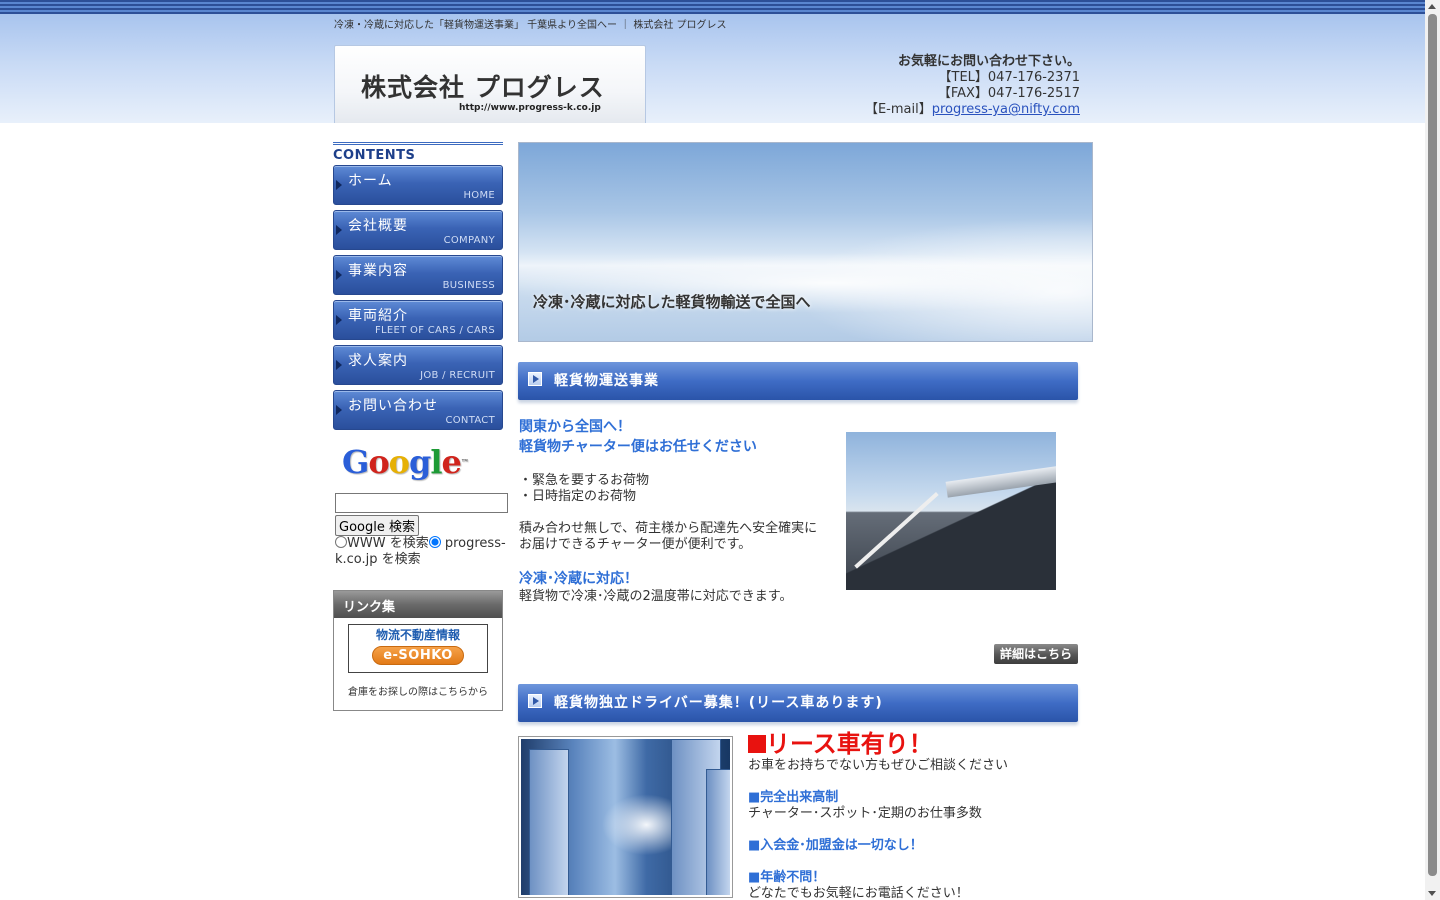 This screenshot has width=1440, height=900. What do you see at coordinates (1036, 654) in the screenshot?
I see `details-button: 詳細はこちら` at bounding box center [1036, 654].